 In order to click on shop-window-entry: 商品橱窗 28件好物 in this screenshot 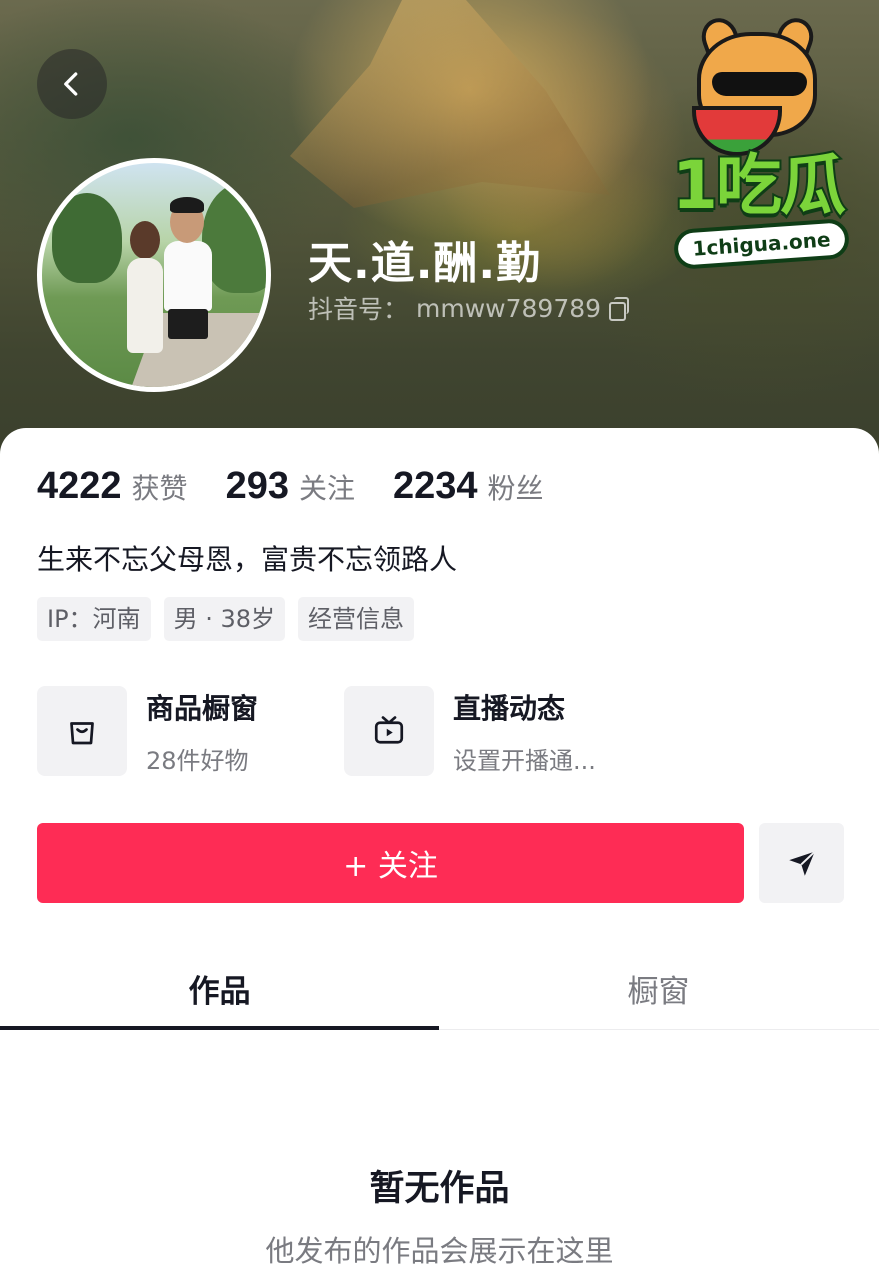, I will do `click(190, 731)`.